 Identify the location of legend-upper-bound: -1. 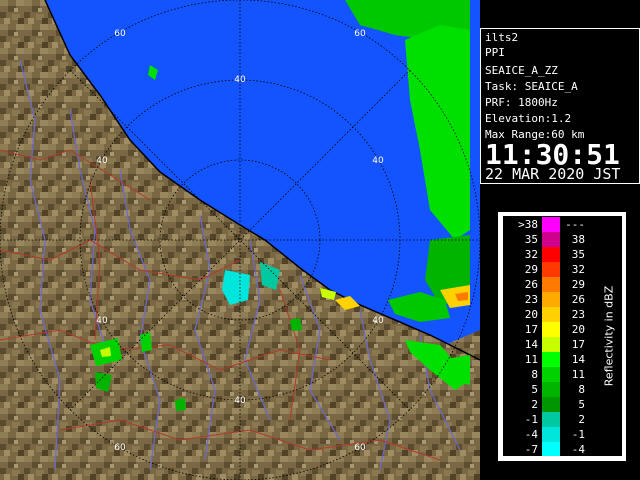
(578, 434).